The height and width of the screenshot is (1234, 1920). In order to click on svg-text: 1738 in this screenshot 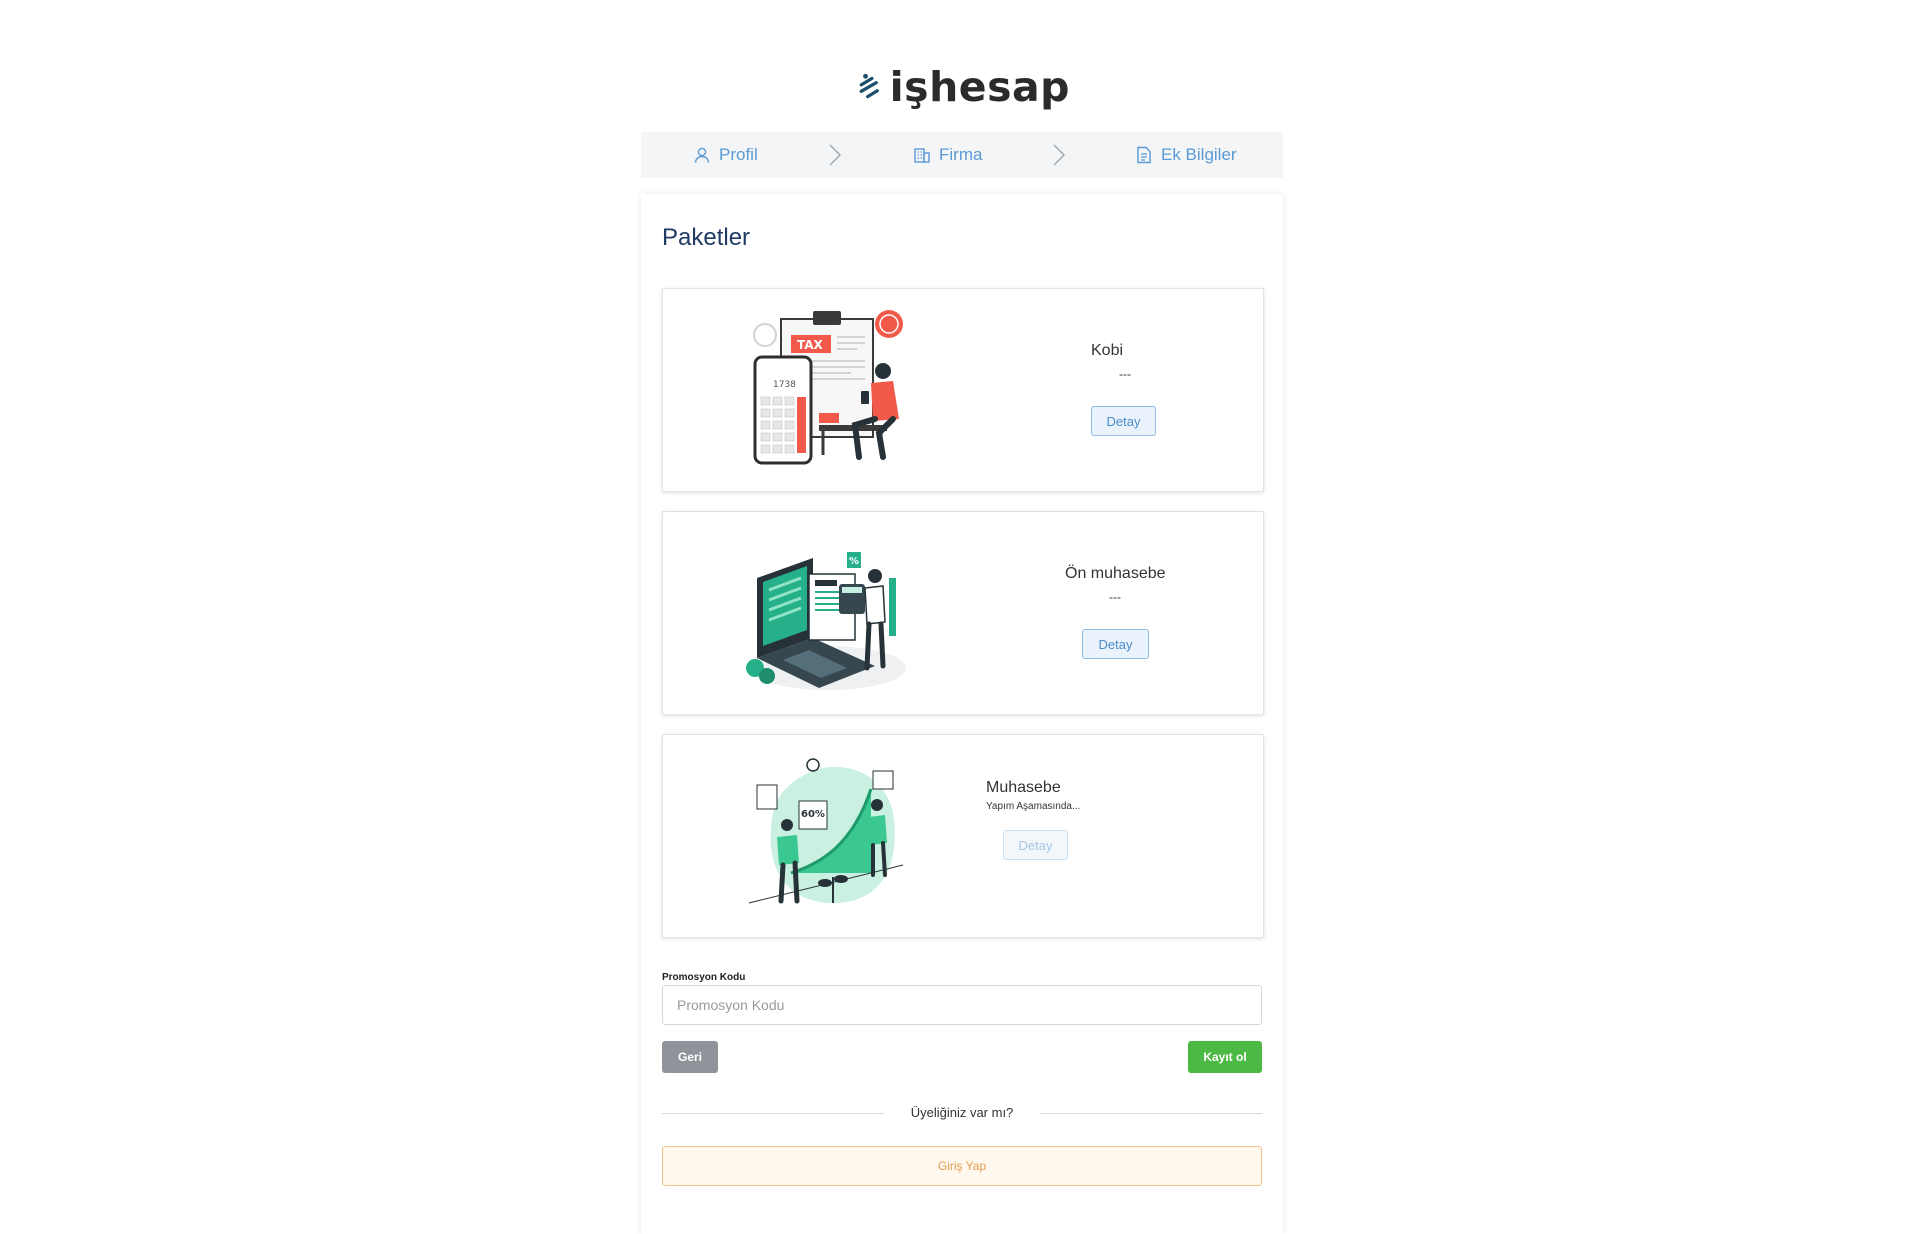, I will do `click(784, 385)`.